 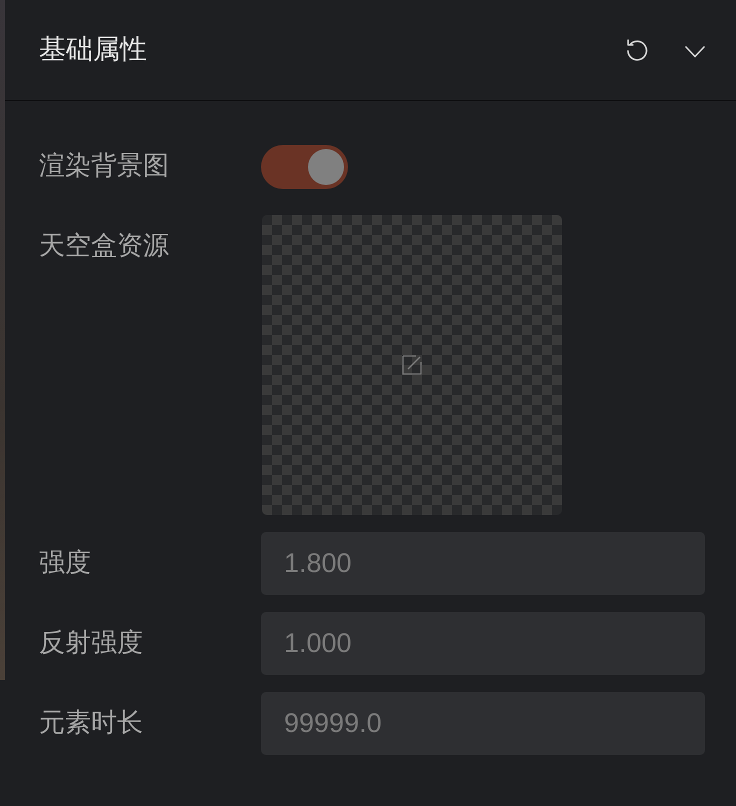 I want to click on input-field: 1.800, so click(x=483, y=563).